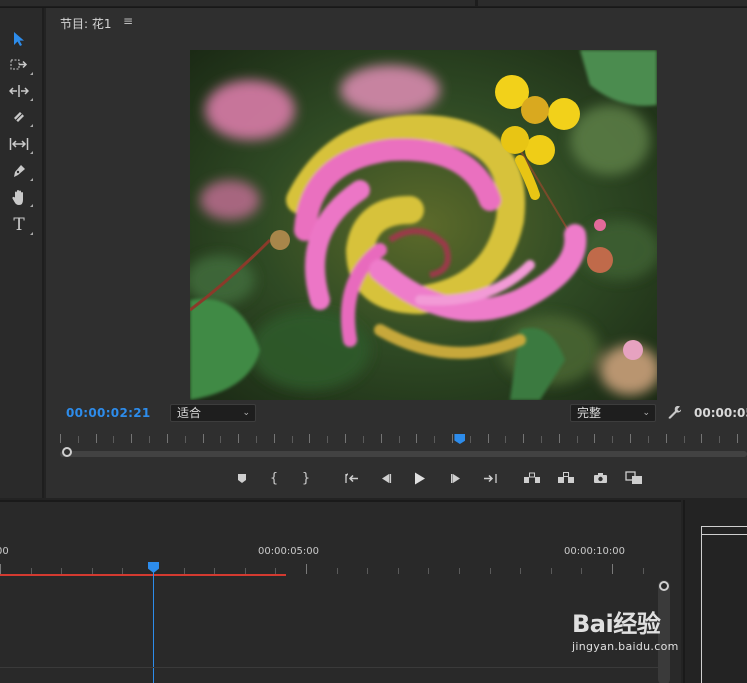 The image size is (747, 683). Describe the element at coordinates (403, 441) in the screenshot. I see `monitor-time-ruler` at that location.